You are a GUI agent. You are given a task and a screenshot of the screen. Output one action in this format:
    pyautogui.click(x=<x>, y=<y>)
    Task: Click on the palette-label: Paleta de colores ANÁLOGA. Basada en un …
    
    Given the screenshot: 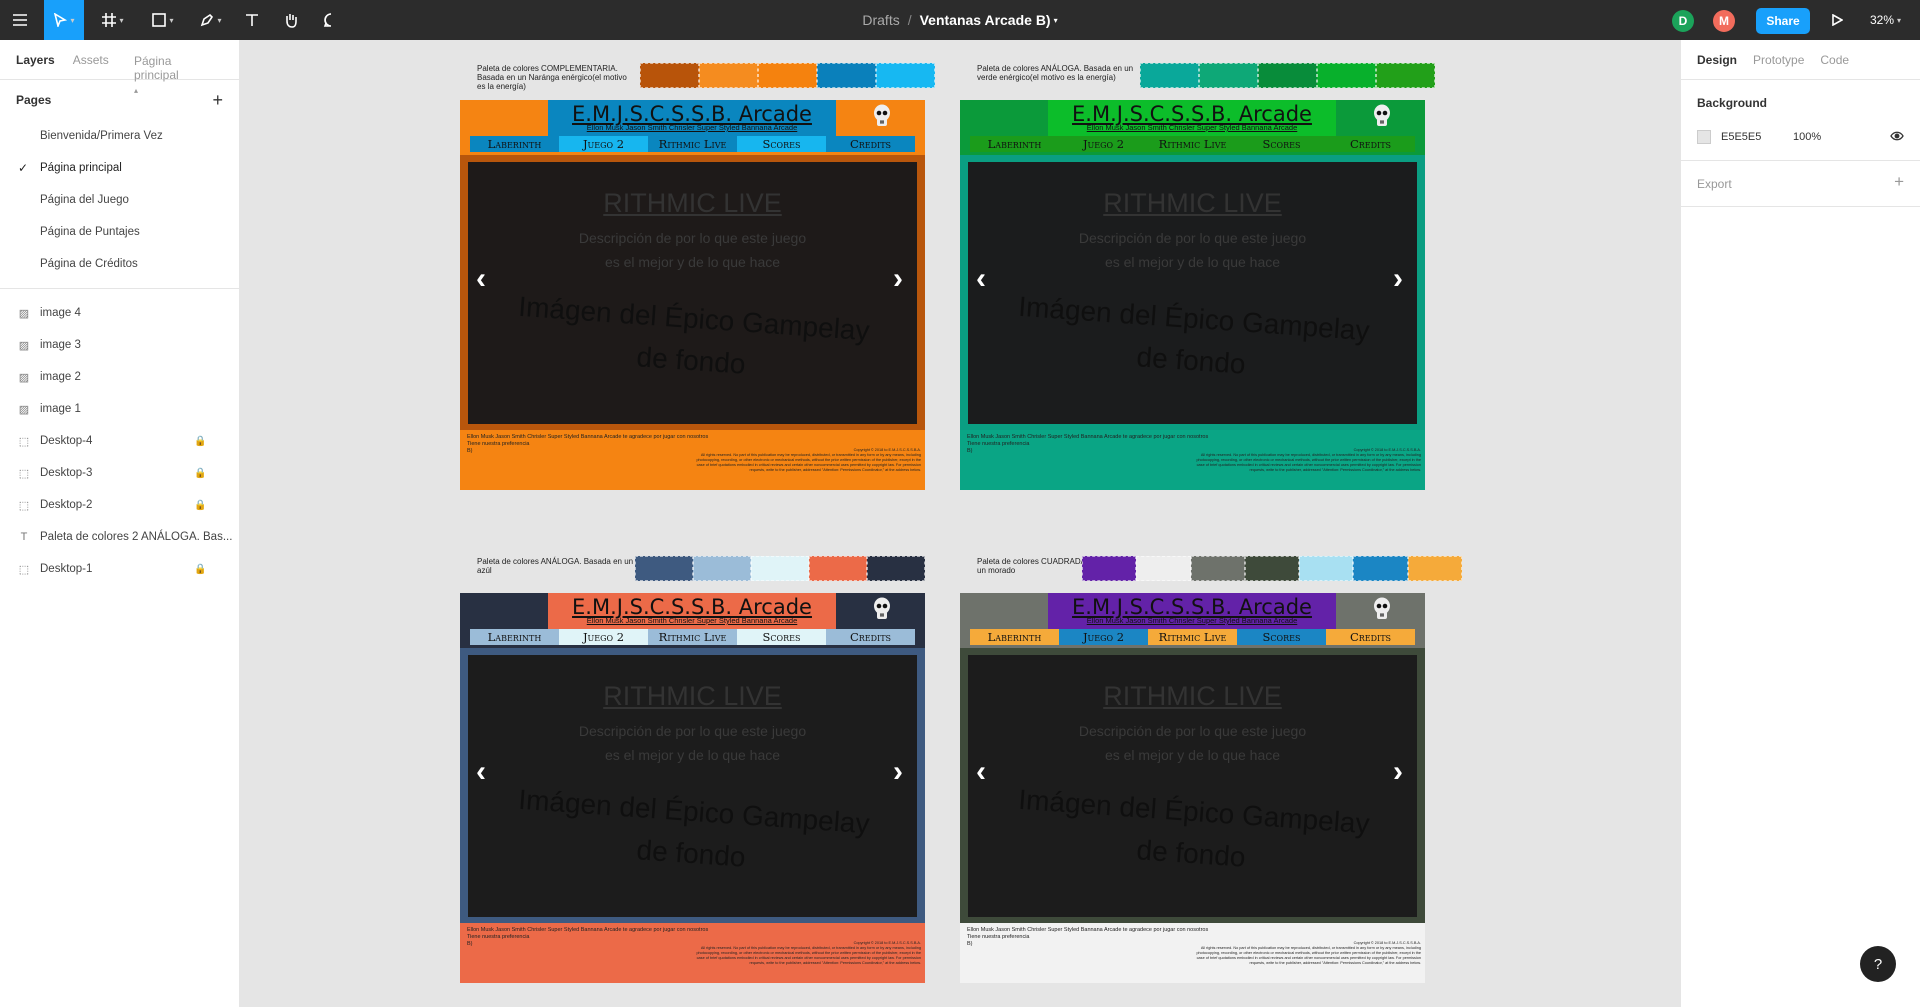 What is the action you would take?
    pyautogui.click(x=555, y=566)
    